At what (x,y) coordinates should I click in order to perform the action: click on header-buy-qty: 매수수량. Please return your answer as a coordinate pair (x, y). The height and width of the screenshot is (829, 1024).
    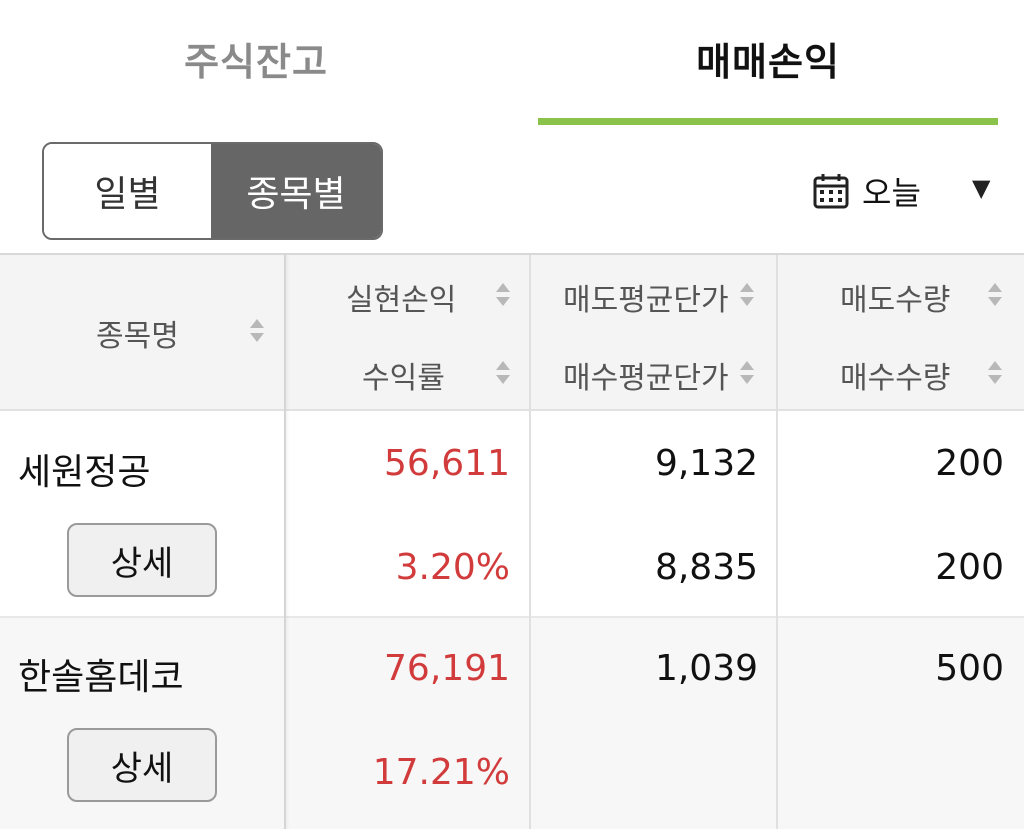
    Looking at the image, I should click on (895, 375).